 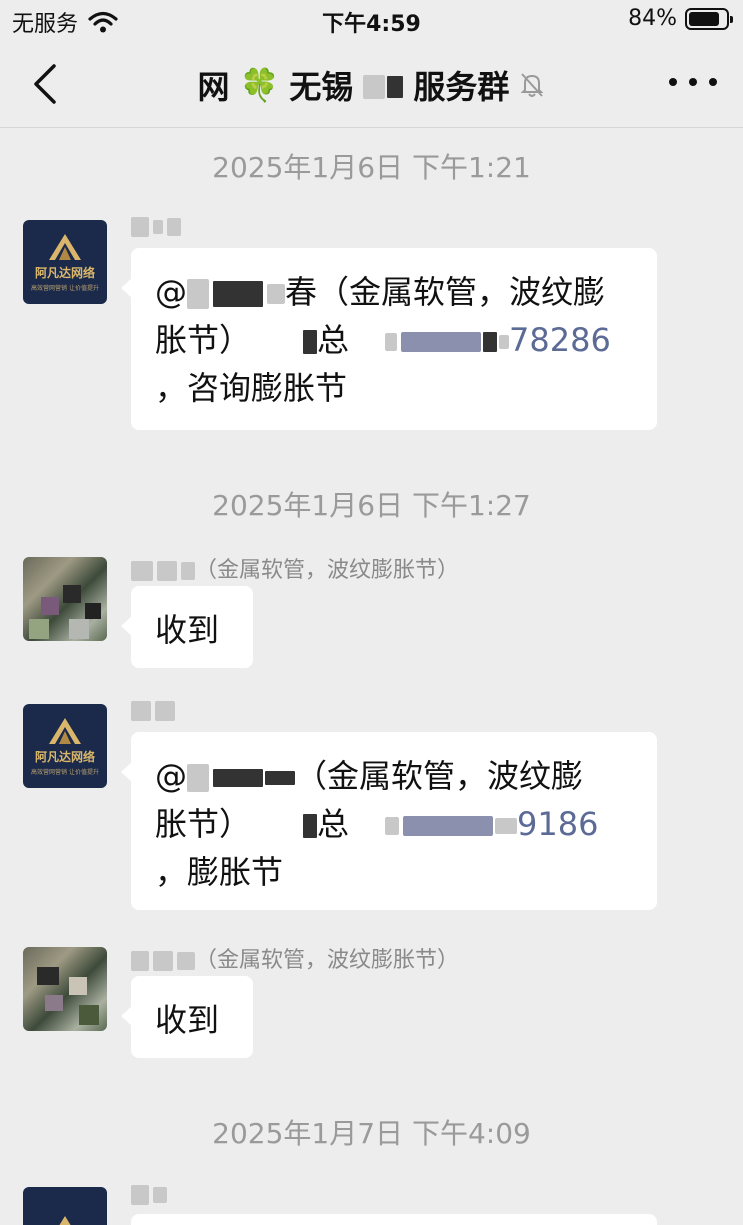 I want to click on timestamp: 2025年1月6日 下午1:27, so click(x=371, y=505).